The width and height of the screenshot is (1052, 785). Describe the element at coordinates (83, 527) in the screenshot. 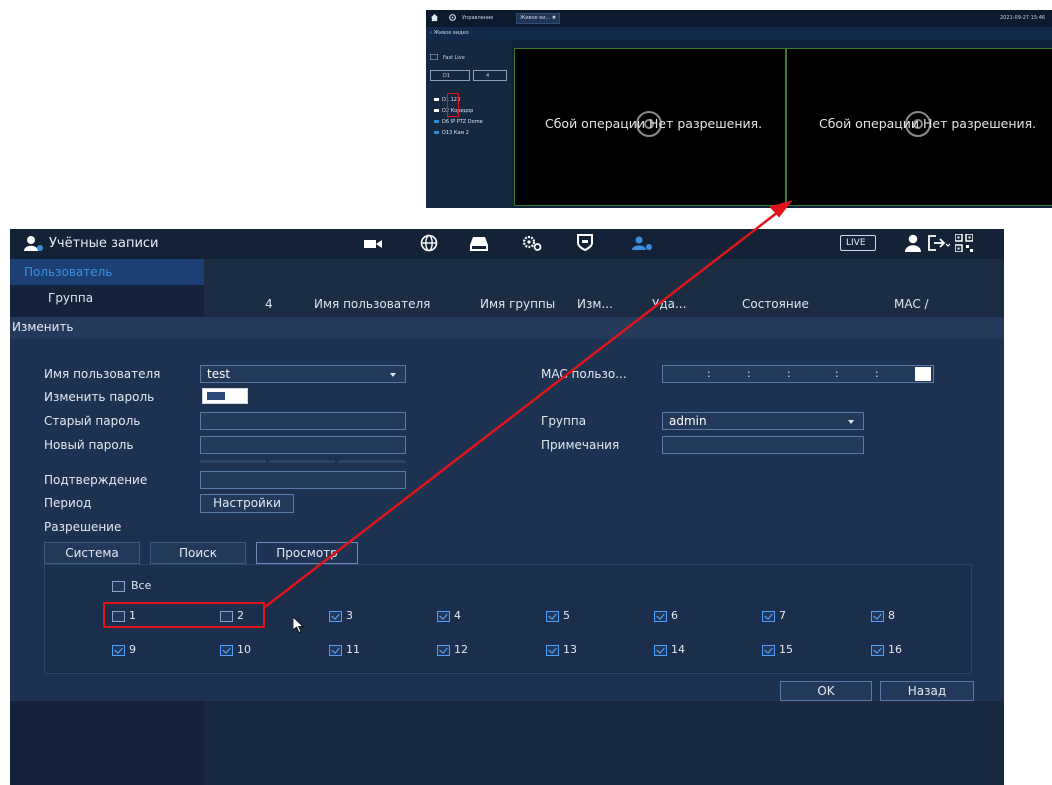

I see `permission-label: Разрешение` at that location.